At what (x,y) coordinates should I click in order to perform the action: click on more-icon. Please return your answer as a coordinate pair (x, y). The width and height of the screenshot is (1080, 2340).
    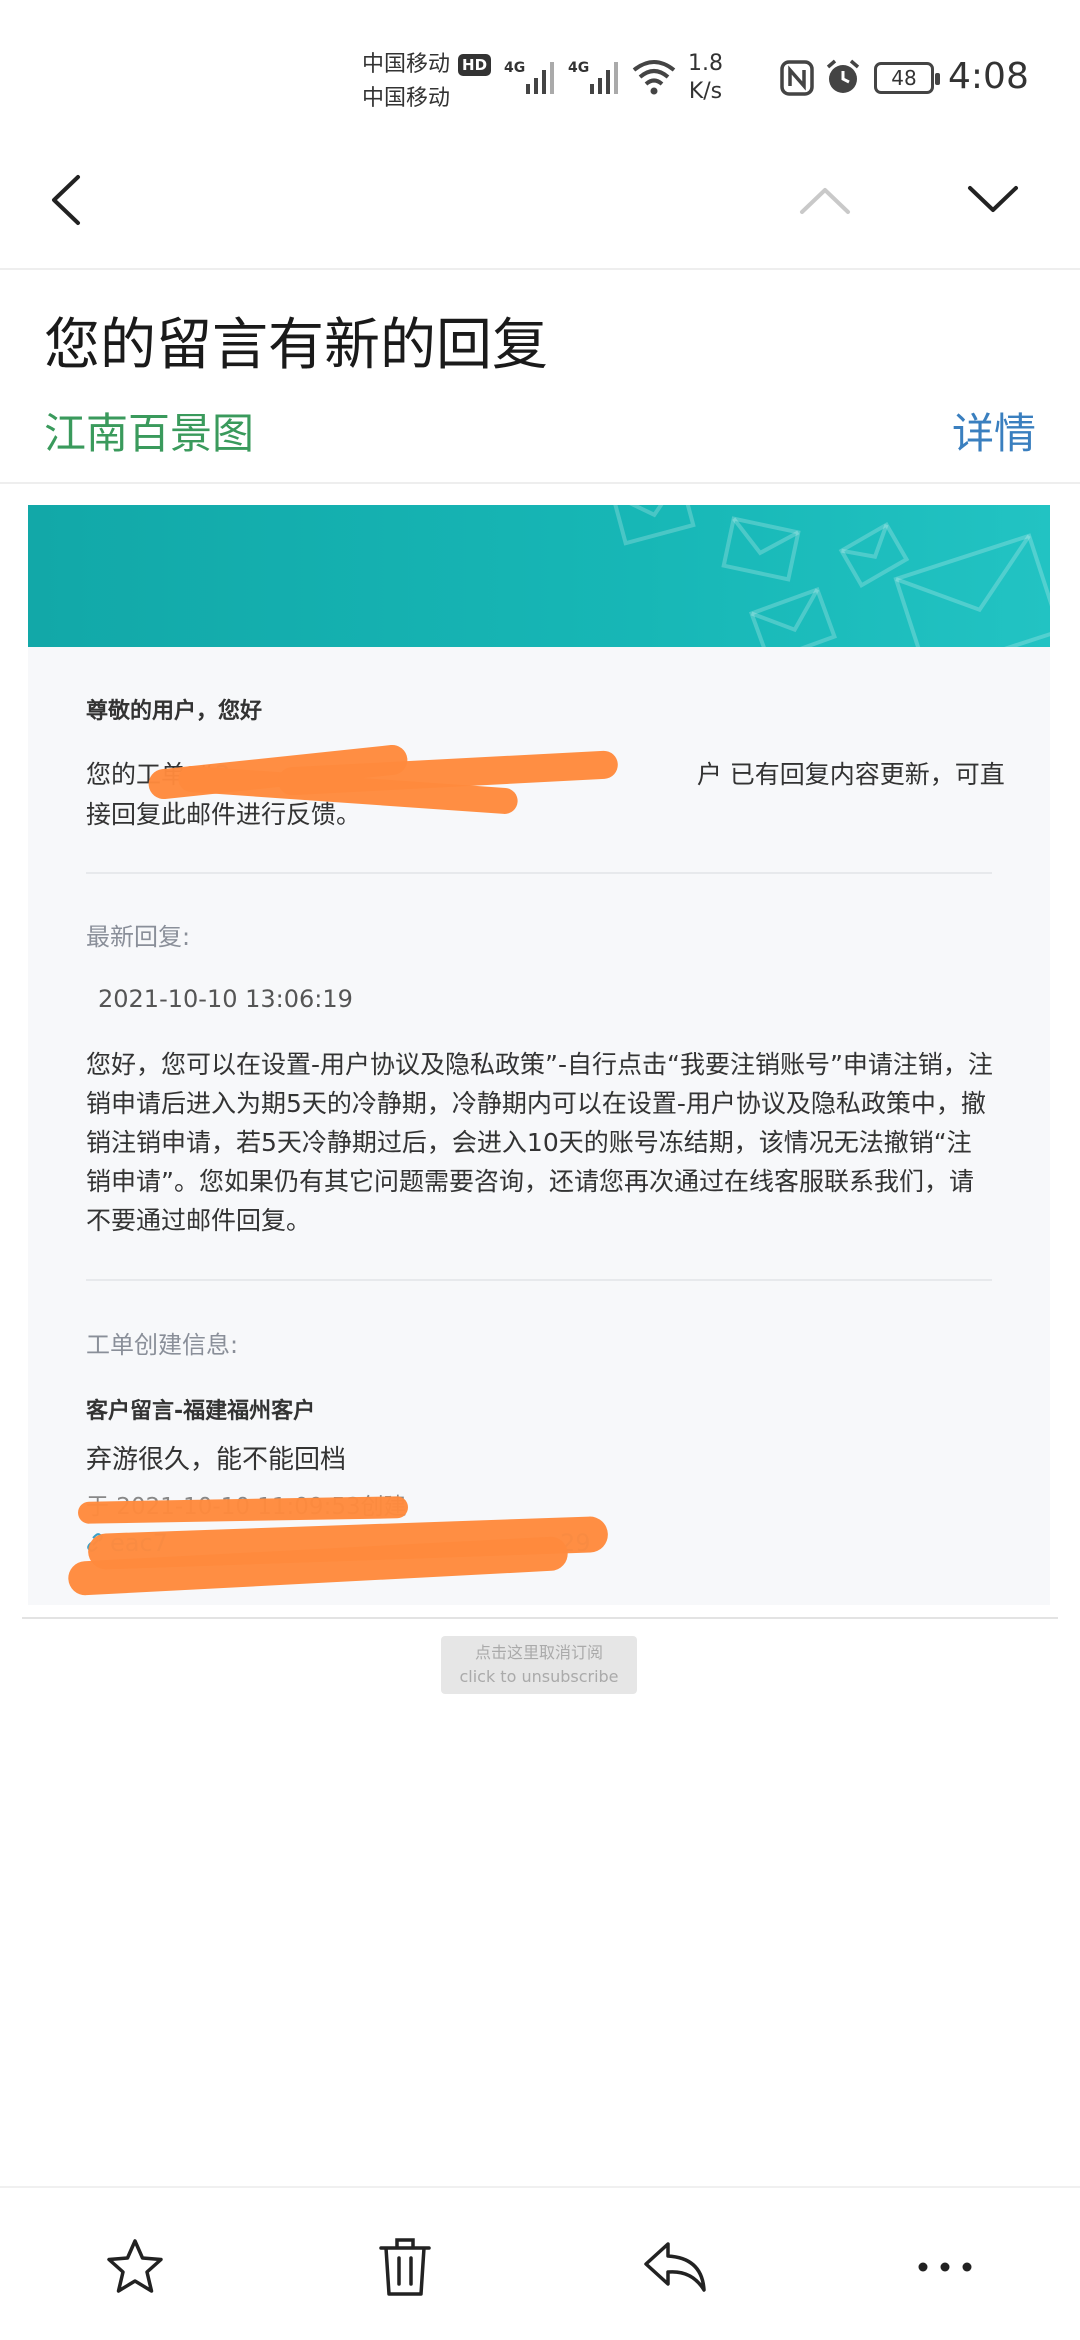
    Looking at the image, I should click on (945, 2267).